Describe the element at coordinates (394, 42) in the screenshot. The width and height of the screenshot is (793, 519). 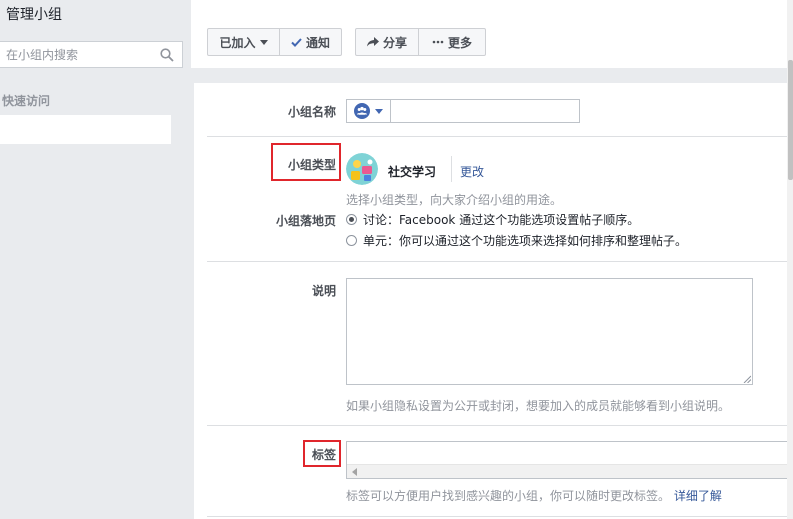
I see `share-label: 分享` at that location.